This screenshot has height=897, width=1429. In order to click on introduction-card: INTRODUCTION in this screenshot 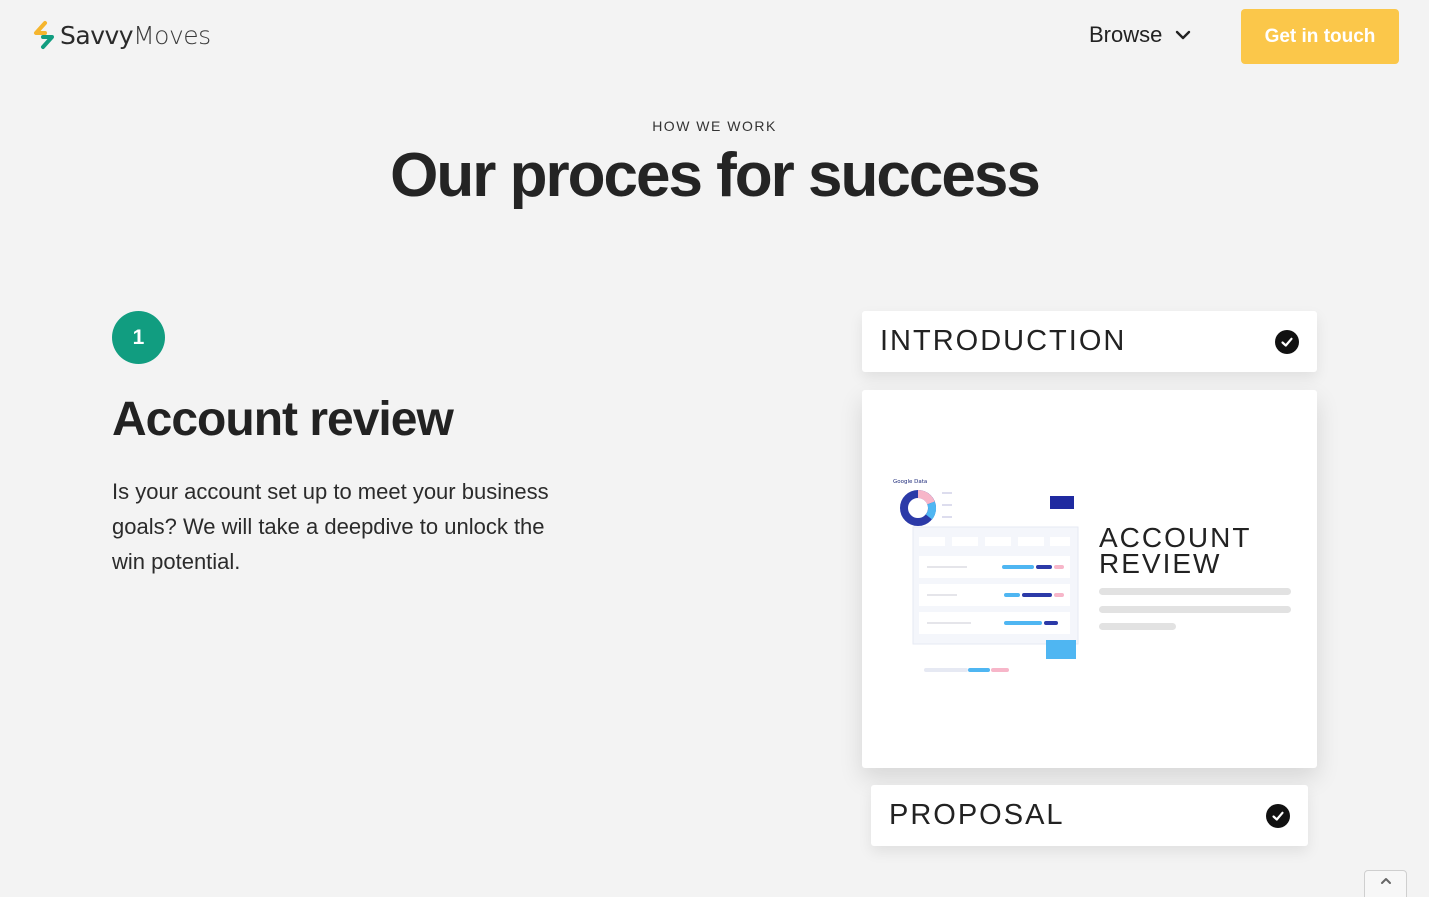, I will do `click(1089, 341)`.